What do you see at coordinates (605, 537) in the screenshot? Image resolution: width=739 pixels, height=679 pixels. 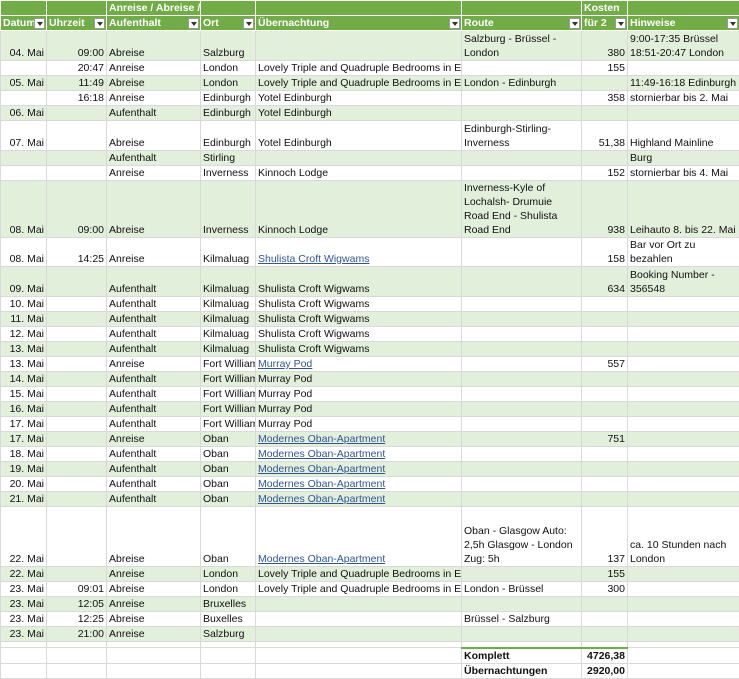 I see `cell-kosten: 137` at bounding box center [605, 537].